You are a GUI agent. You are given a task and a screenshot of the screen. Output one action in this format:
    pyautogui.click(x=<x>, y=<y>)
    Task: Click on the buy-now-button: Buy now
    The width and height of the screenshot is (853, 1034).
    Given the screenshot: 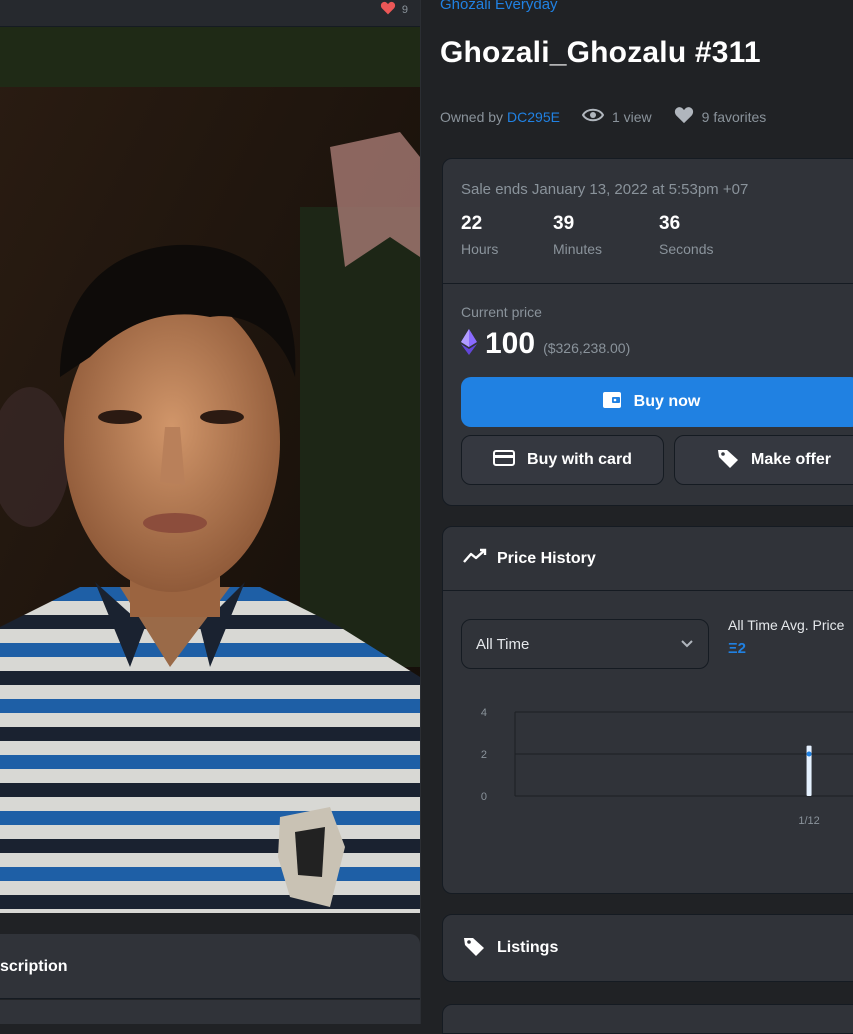 What is the action you would take?
    pyautogui.click(x=657, y=402)
    